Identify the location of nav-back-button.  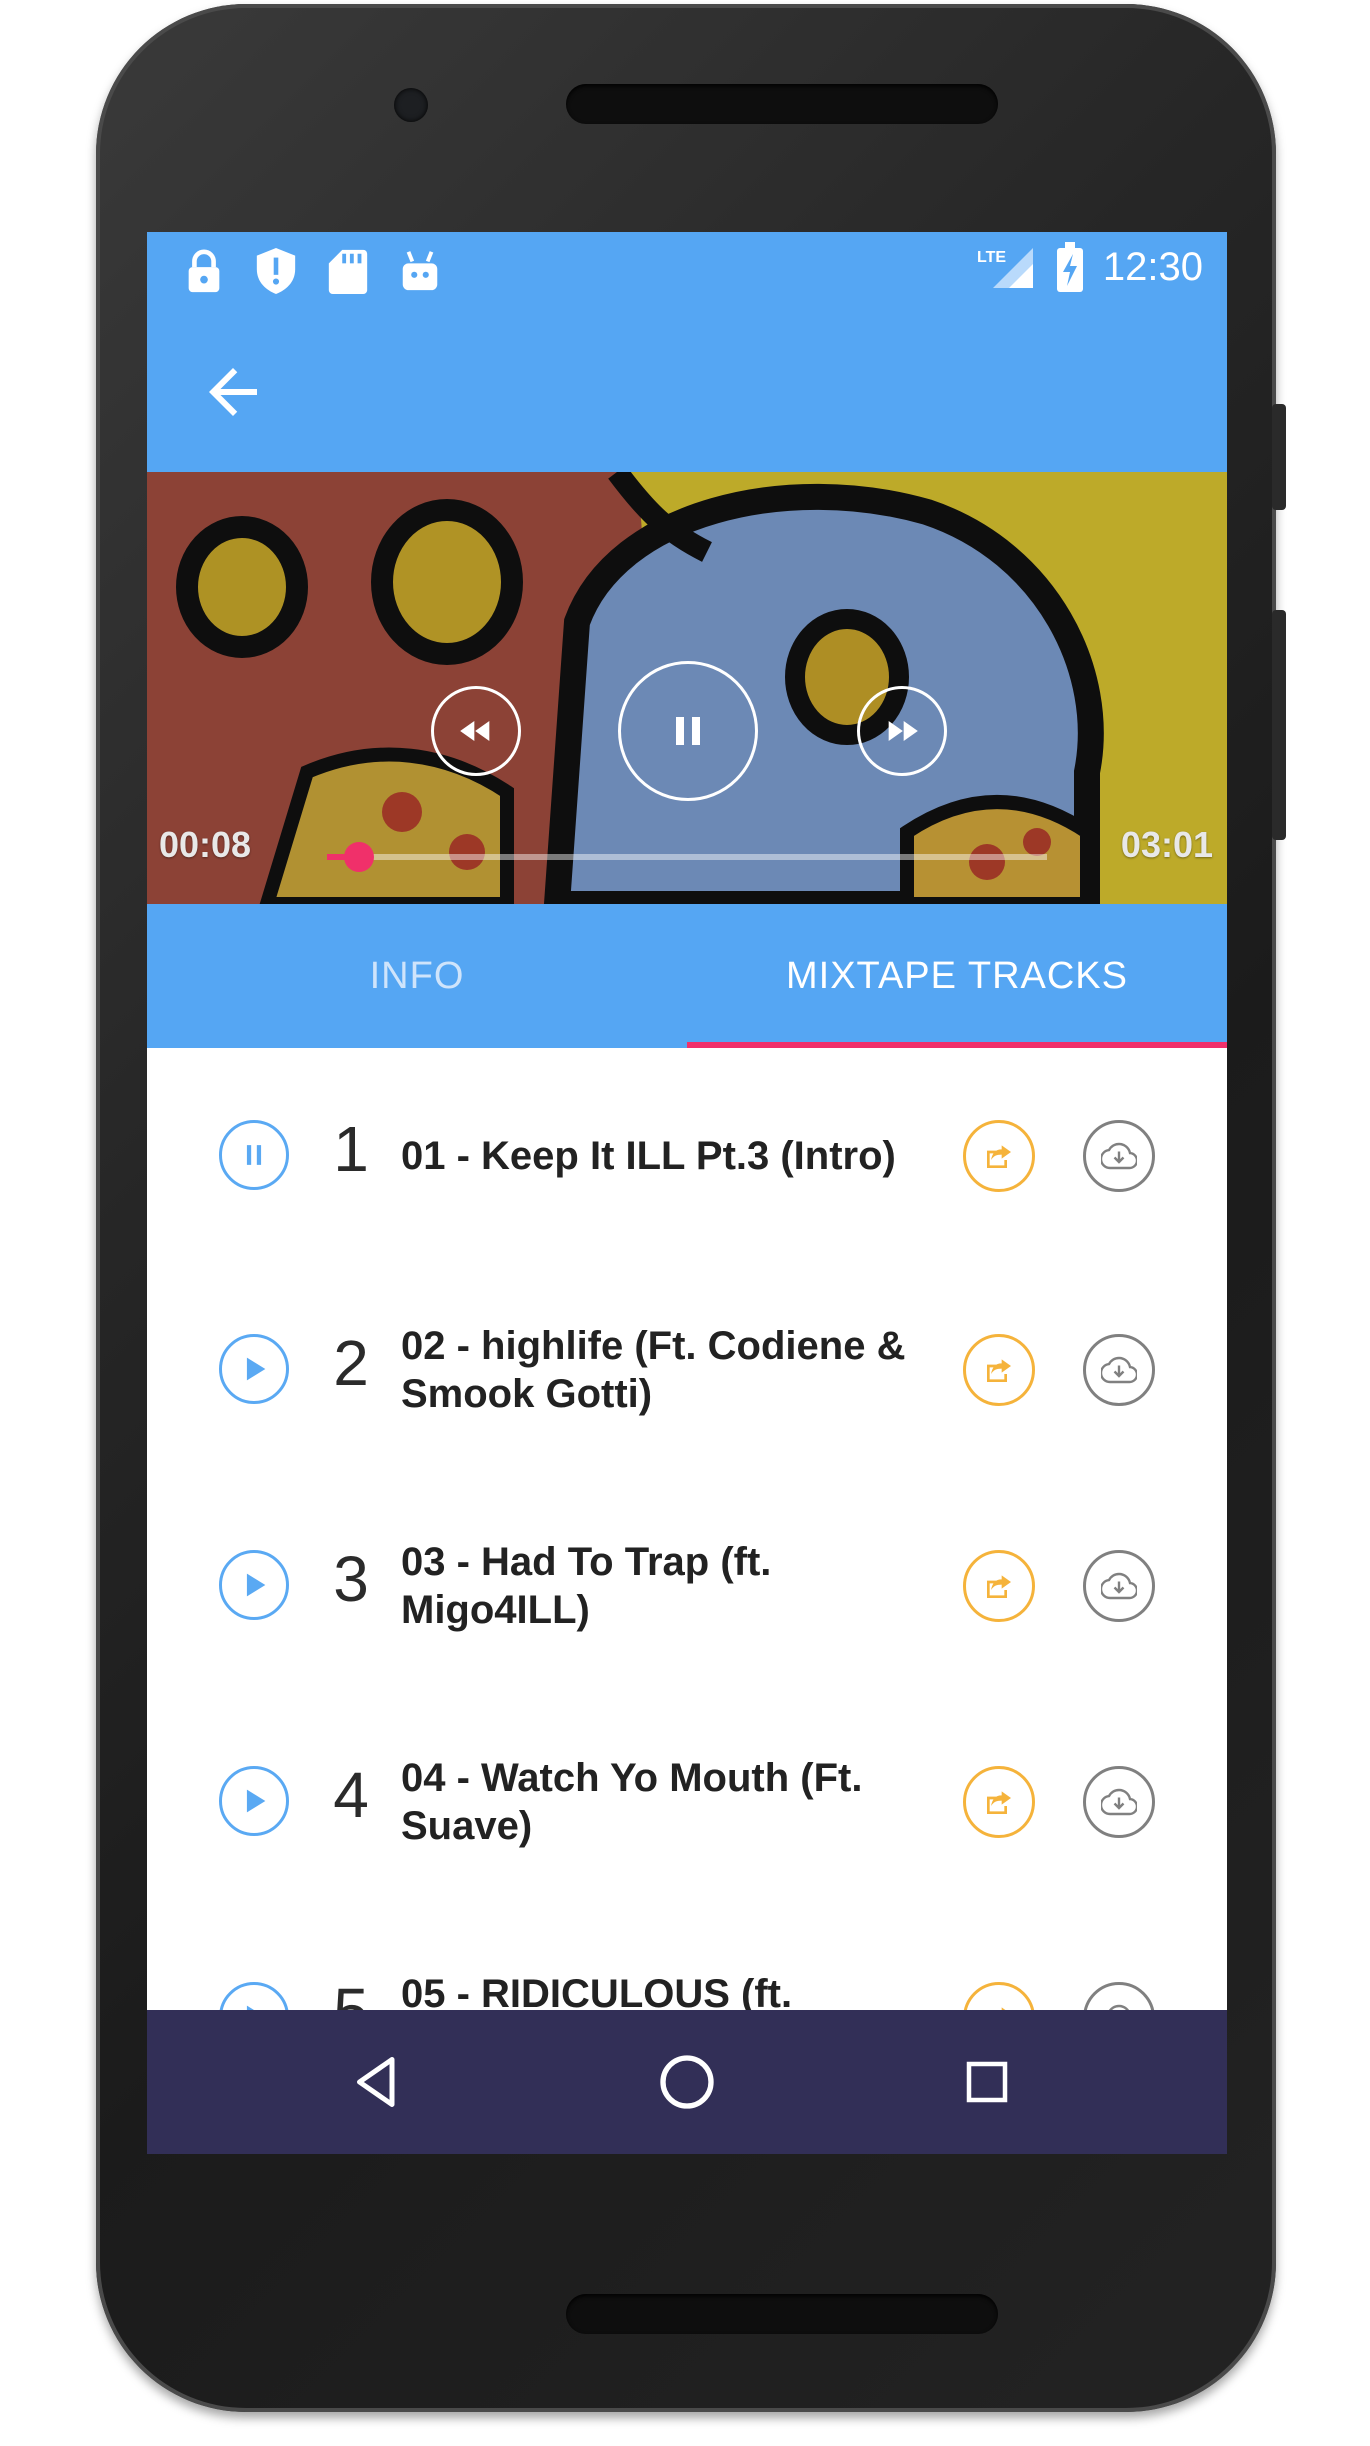
(377, 2082).